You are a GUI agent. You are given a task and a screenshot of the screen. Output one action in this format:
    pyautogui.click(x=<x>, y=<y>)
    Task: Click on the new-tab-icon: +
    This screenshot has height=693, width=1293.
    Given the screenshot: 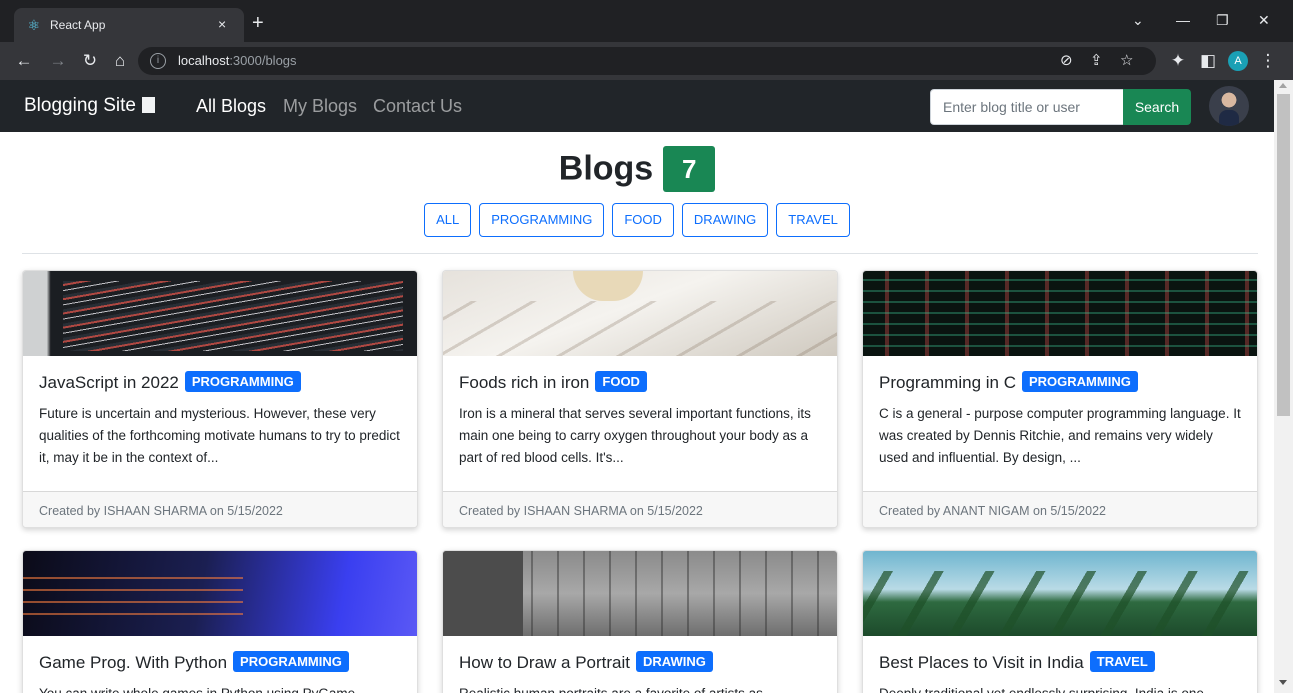 What is the action you would take?
    pyautogui.click(x=258, y=23)
    